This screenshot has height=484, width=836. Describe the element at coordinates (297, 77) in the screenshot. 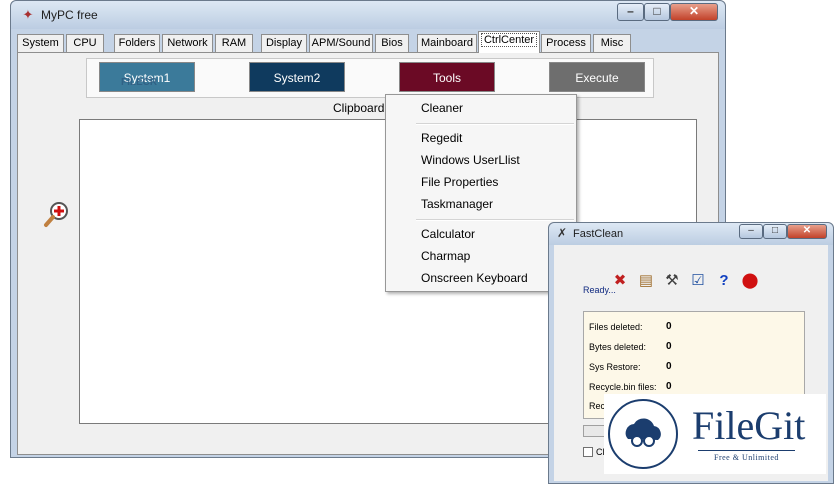

I see `system2-button: System2` at that location.